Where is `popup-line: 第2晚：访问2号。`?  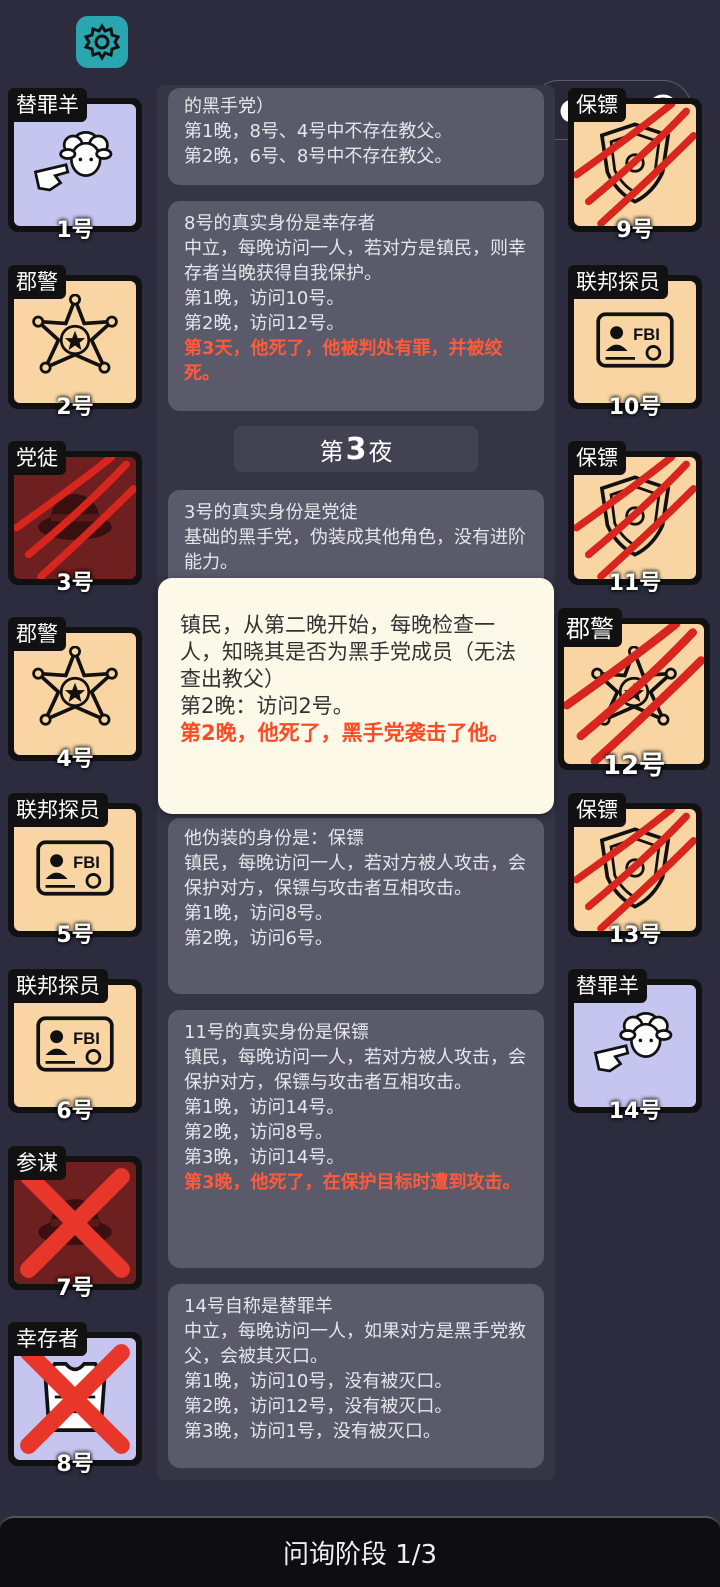
popup-line: 第2晚：访问2号。 is located at coordinates (267, 706).